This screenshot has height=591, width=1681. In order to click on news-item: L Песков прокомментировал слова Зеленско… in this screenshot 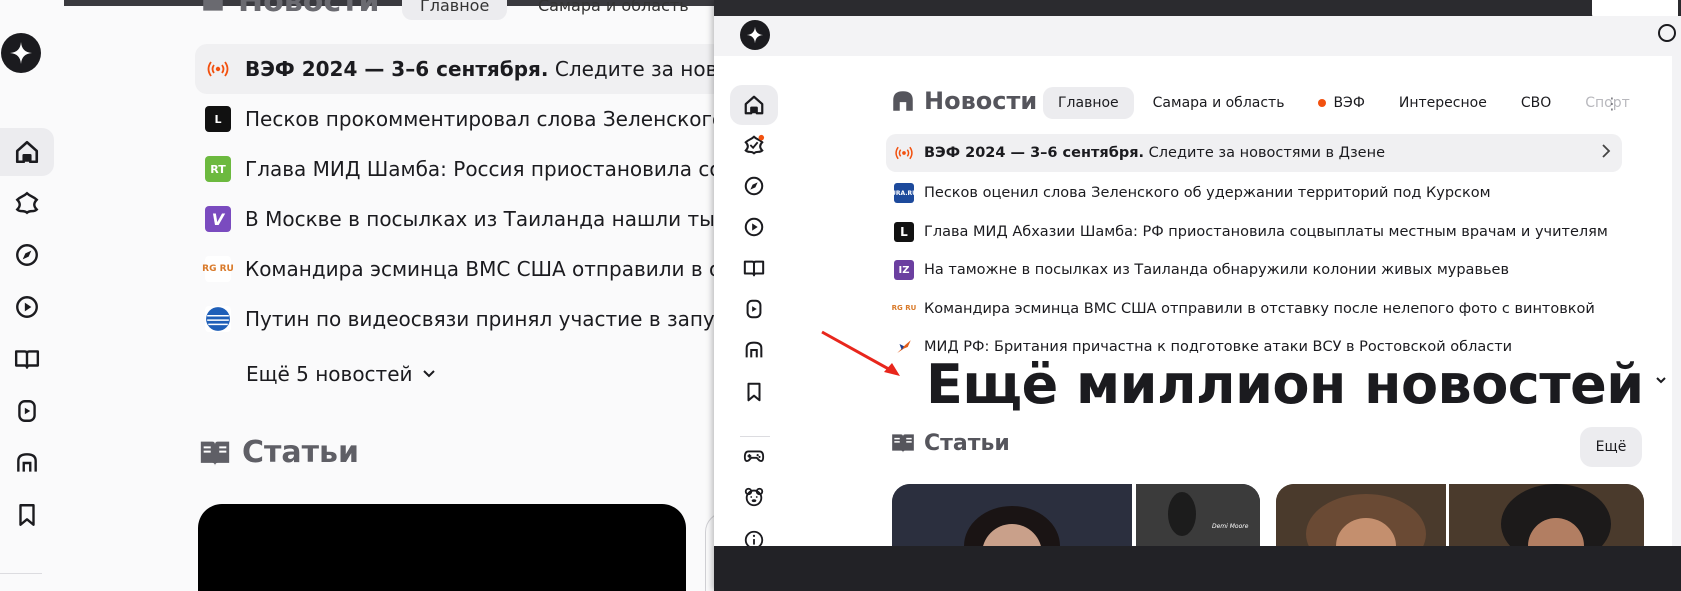, I will do `click(460, 119)`.